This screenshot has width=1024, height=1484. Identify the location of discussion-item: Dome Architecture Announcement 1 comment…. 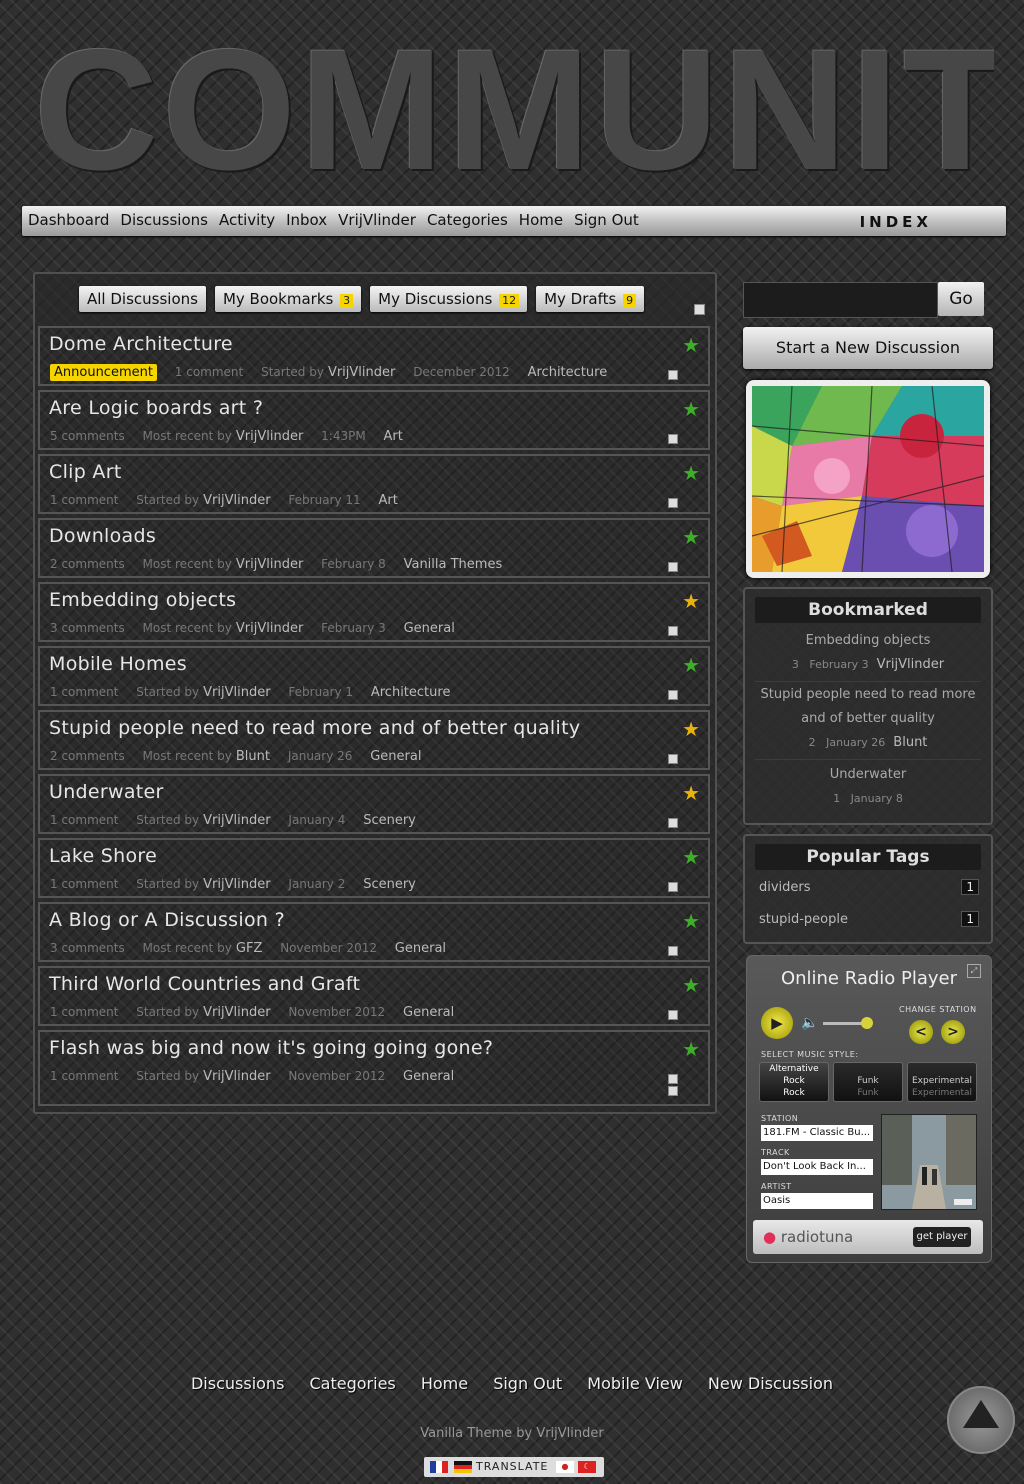
(374, 356).